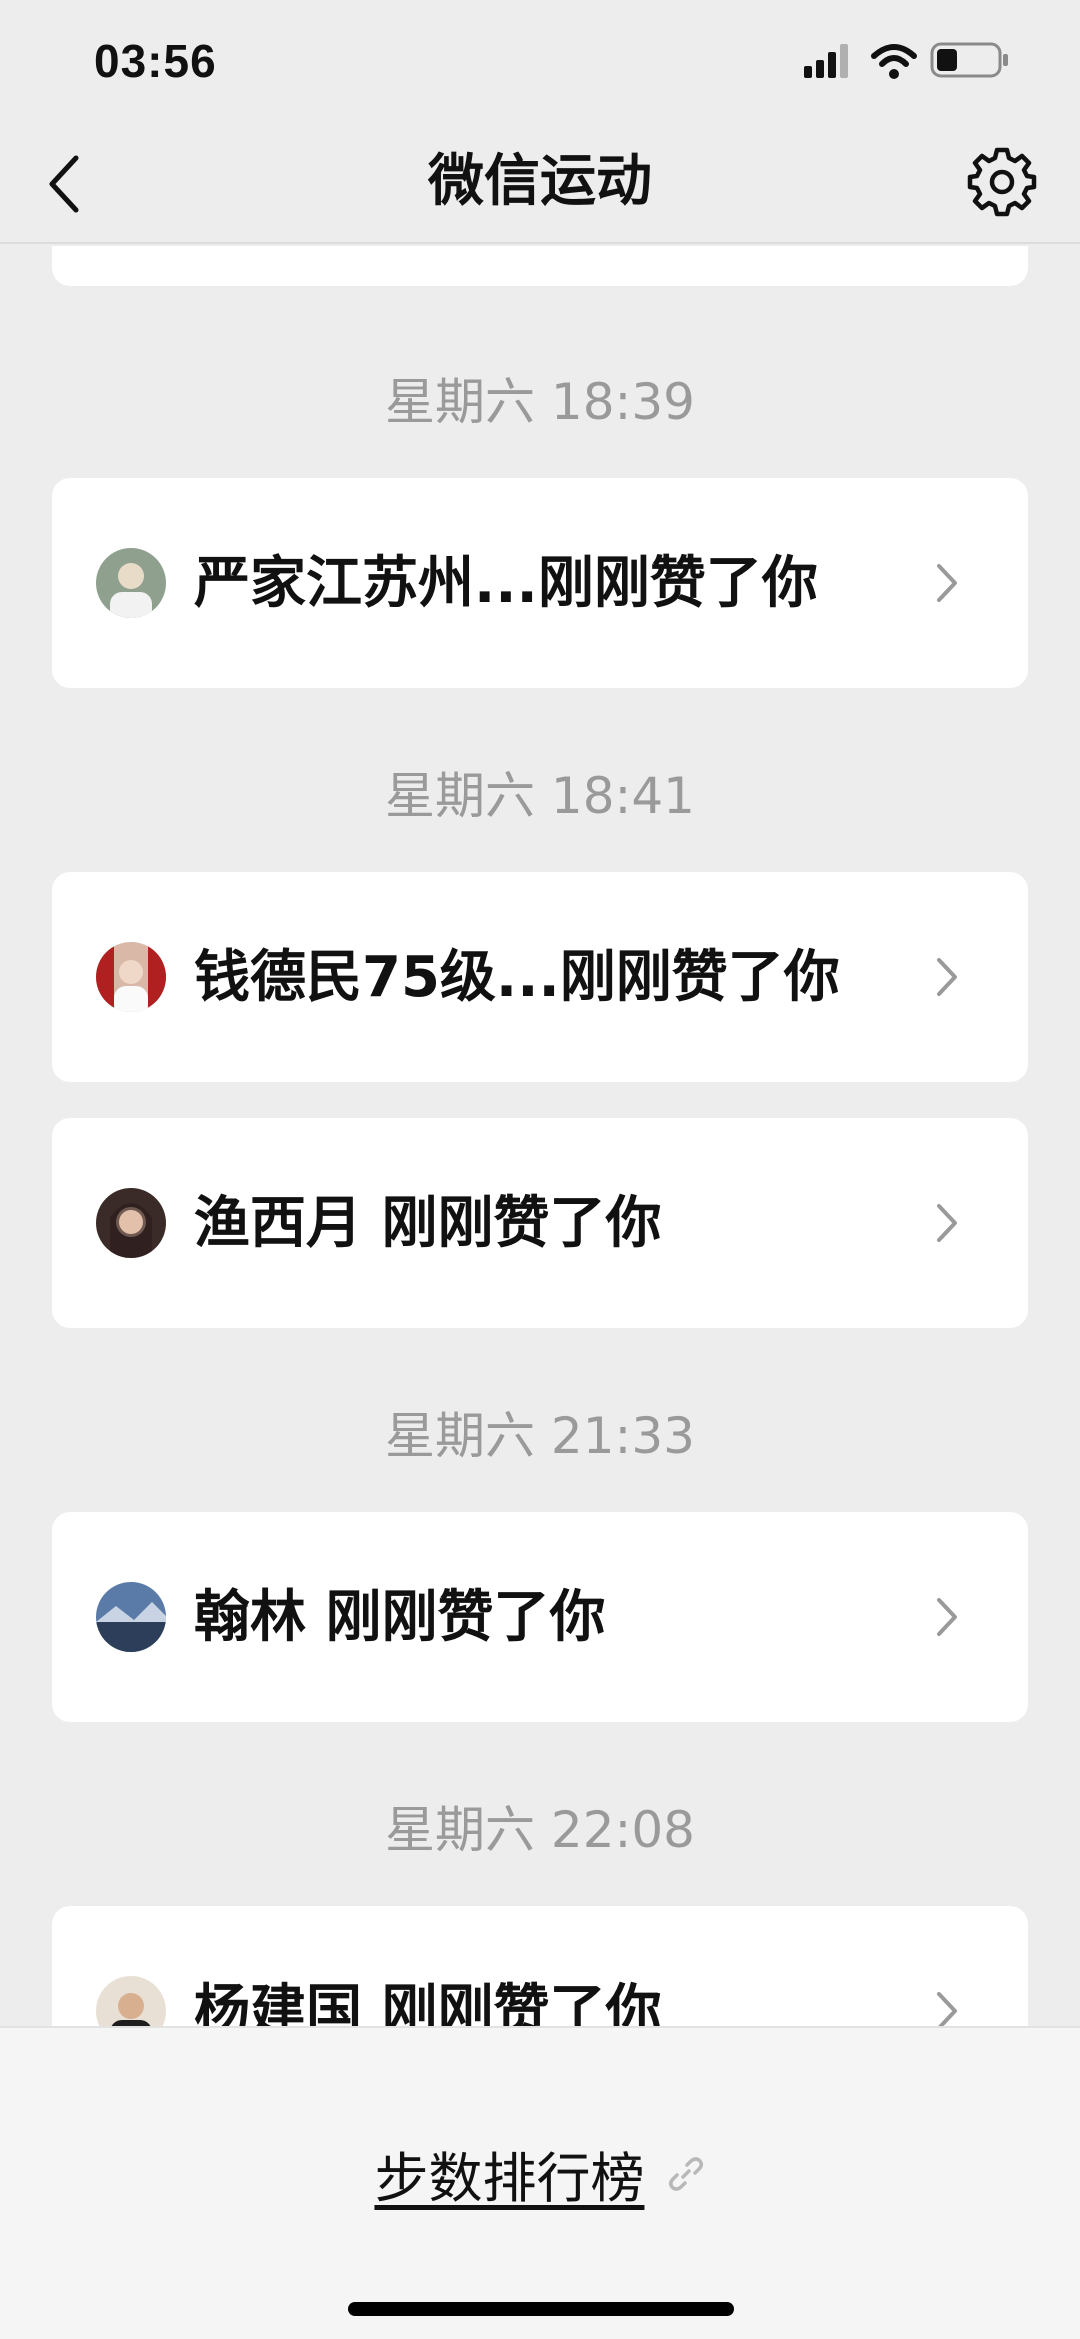 The image size is (1080, 2339). I want to click on step-ranking-label: 步数排行榜, so click(509, 2178).